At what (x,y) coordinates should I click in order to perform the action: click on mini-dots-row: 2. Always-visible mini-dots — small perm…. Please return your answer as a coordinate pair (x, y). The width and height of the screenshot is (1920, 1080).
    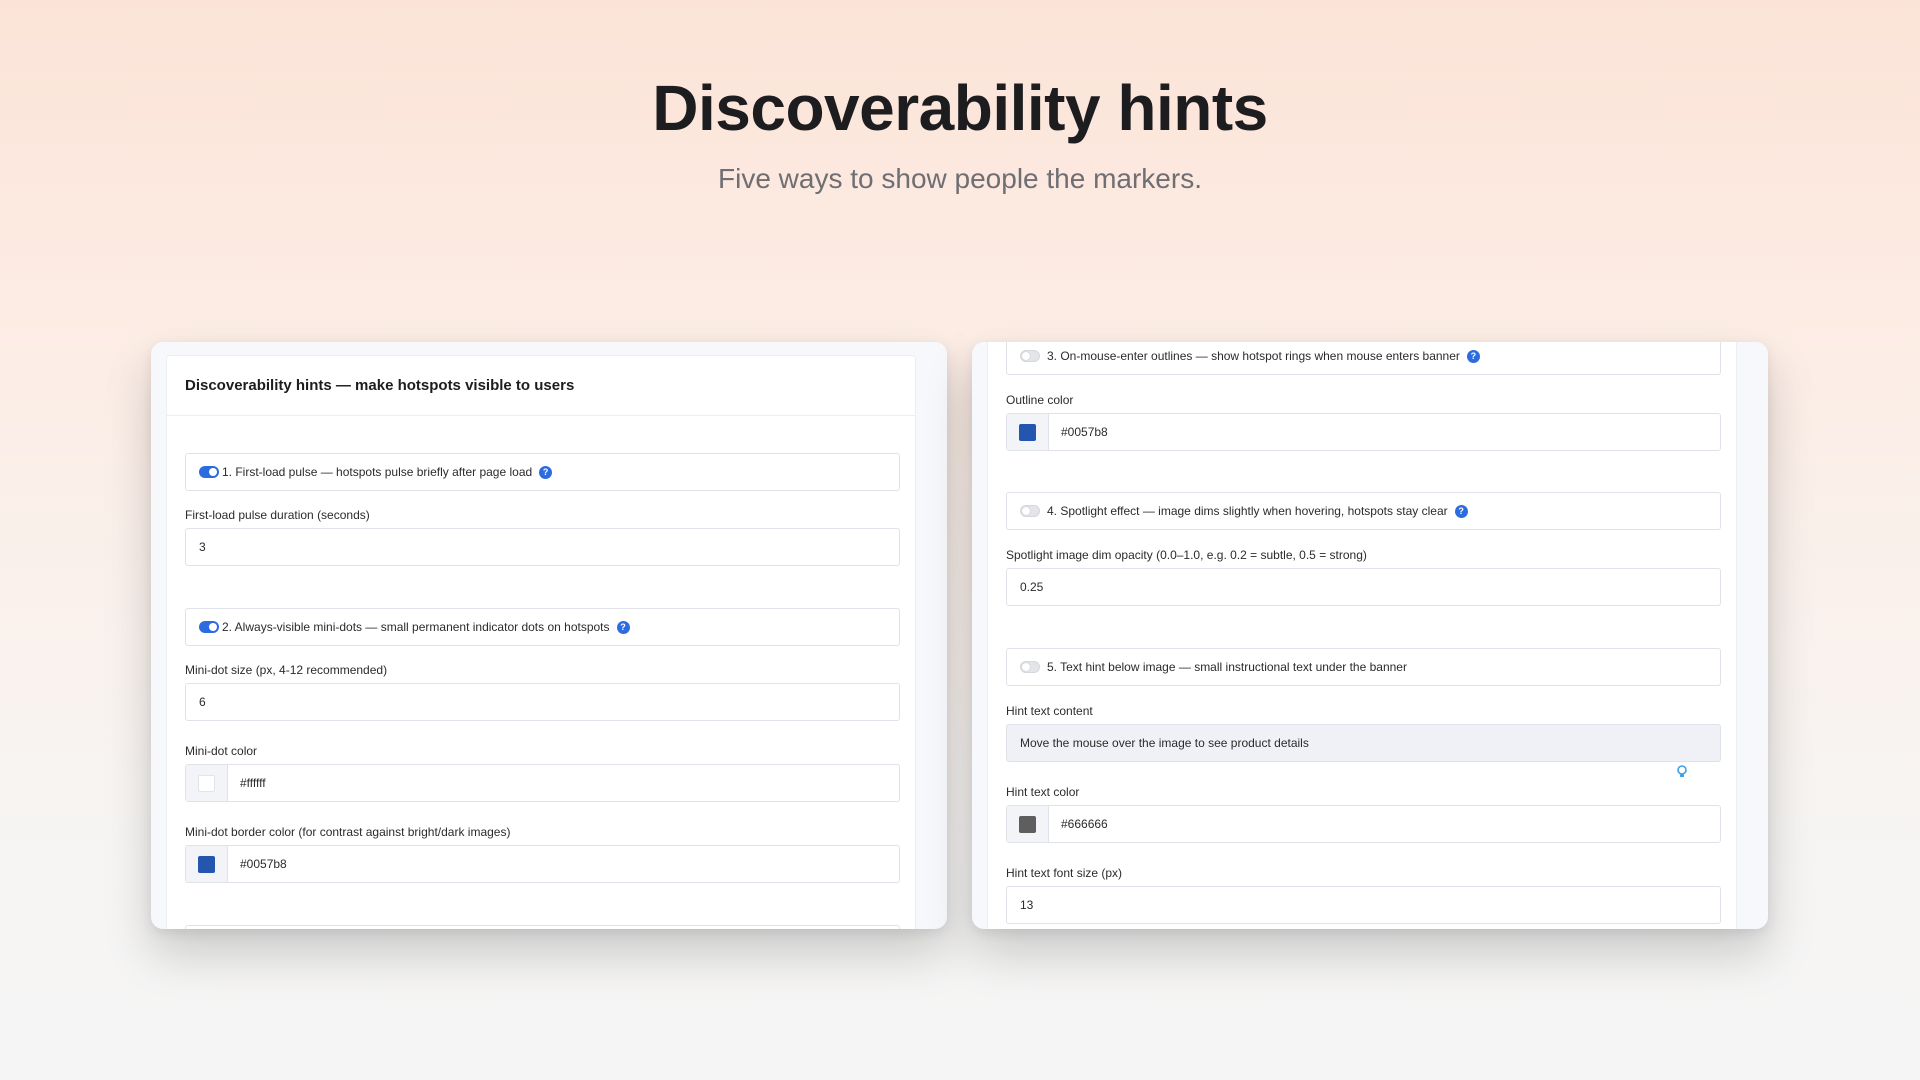
    Looking at the image, I should click on (542, 627).